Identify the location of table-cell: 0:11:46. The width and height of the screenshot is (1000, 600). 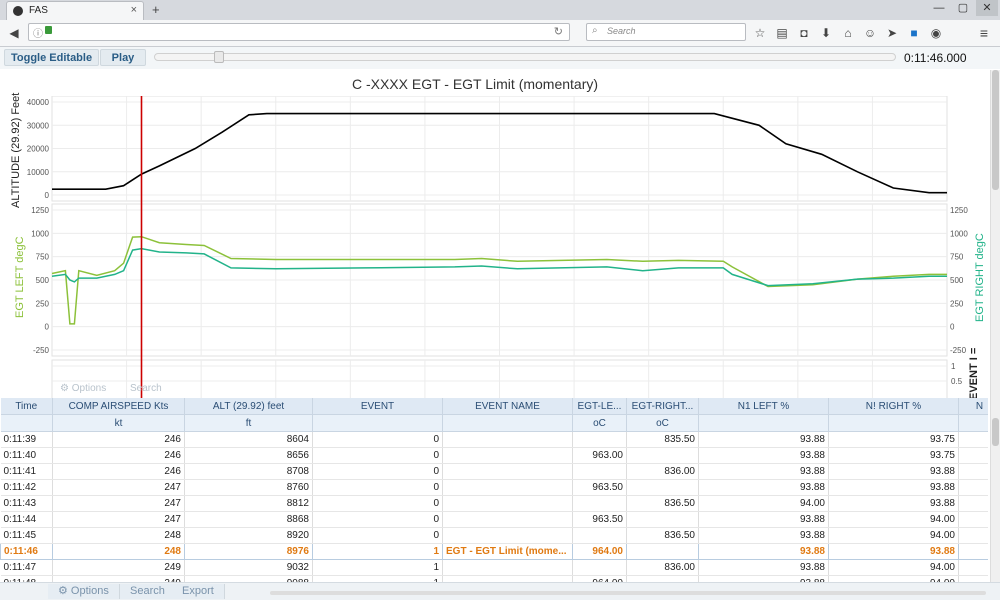
(26, 551).